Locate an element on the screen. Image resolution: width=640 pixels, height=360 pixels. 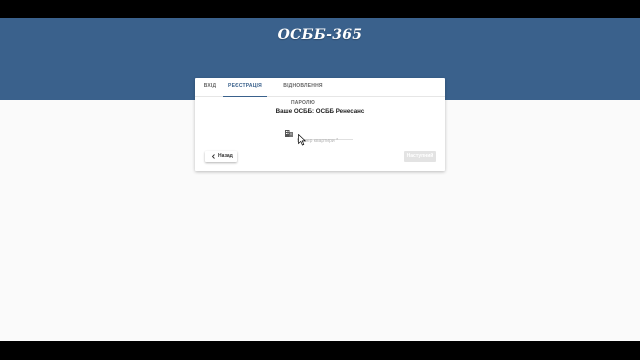
osbb-heading: Ваше ОСББ: ОСББ Ренесанс is located at coordinates (320, 111).